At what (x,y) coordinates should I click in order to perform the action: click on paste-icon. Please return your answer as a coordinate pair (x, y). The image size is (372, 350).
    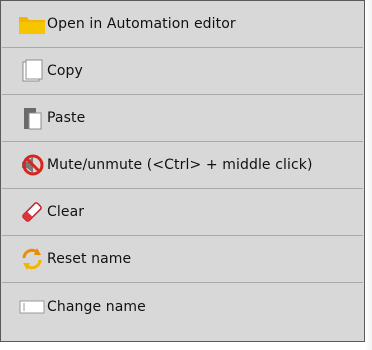
    Looking at the image, I should click on (32, 118).